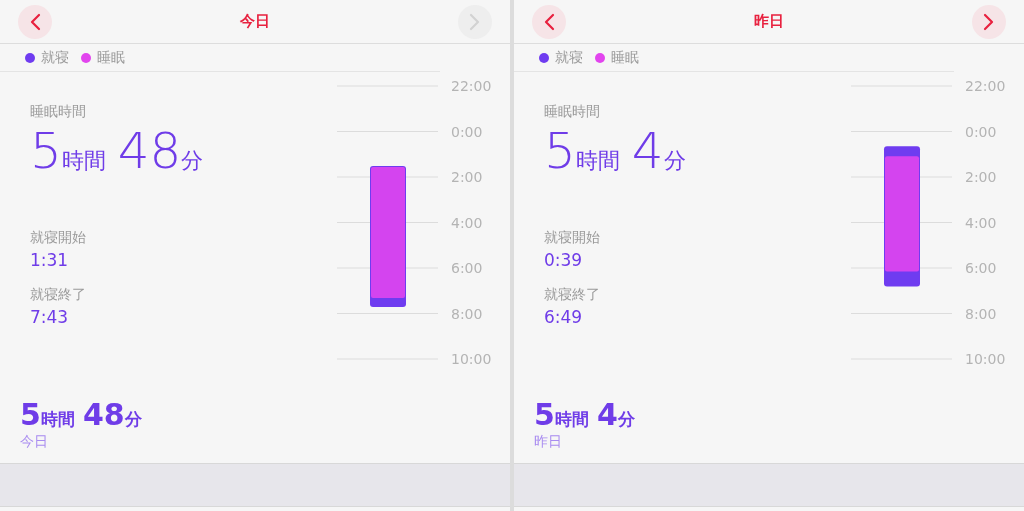 This screenshot has height=511, width=1024. What do you see at coordinates (117, 151) in the screenshot?
I see `sleep-duration: 5 時間 48分` at bounding box center [117, 151].